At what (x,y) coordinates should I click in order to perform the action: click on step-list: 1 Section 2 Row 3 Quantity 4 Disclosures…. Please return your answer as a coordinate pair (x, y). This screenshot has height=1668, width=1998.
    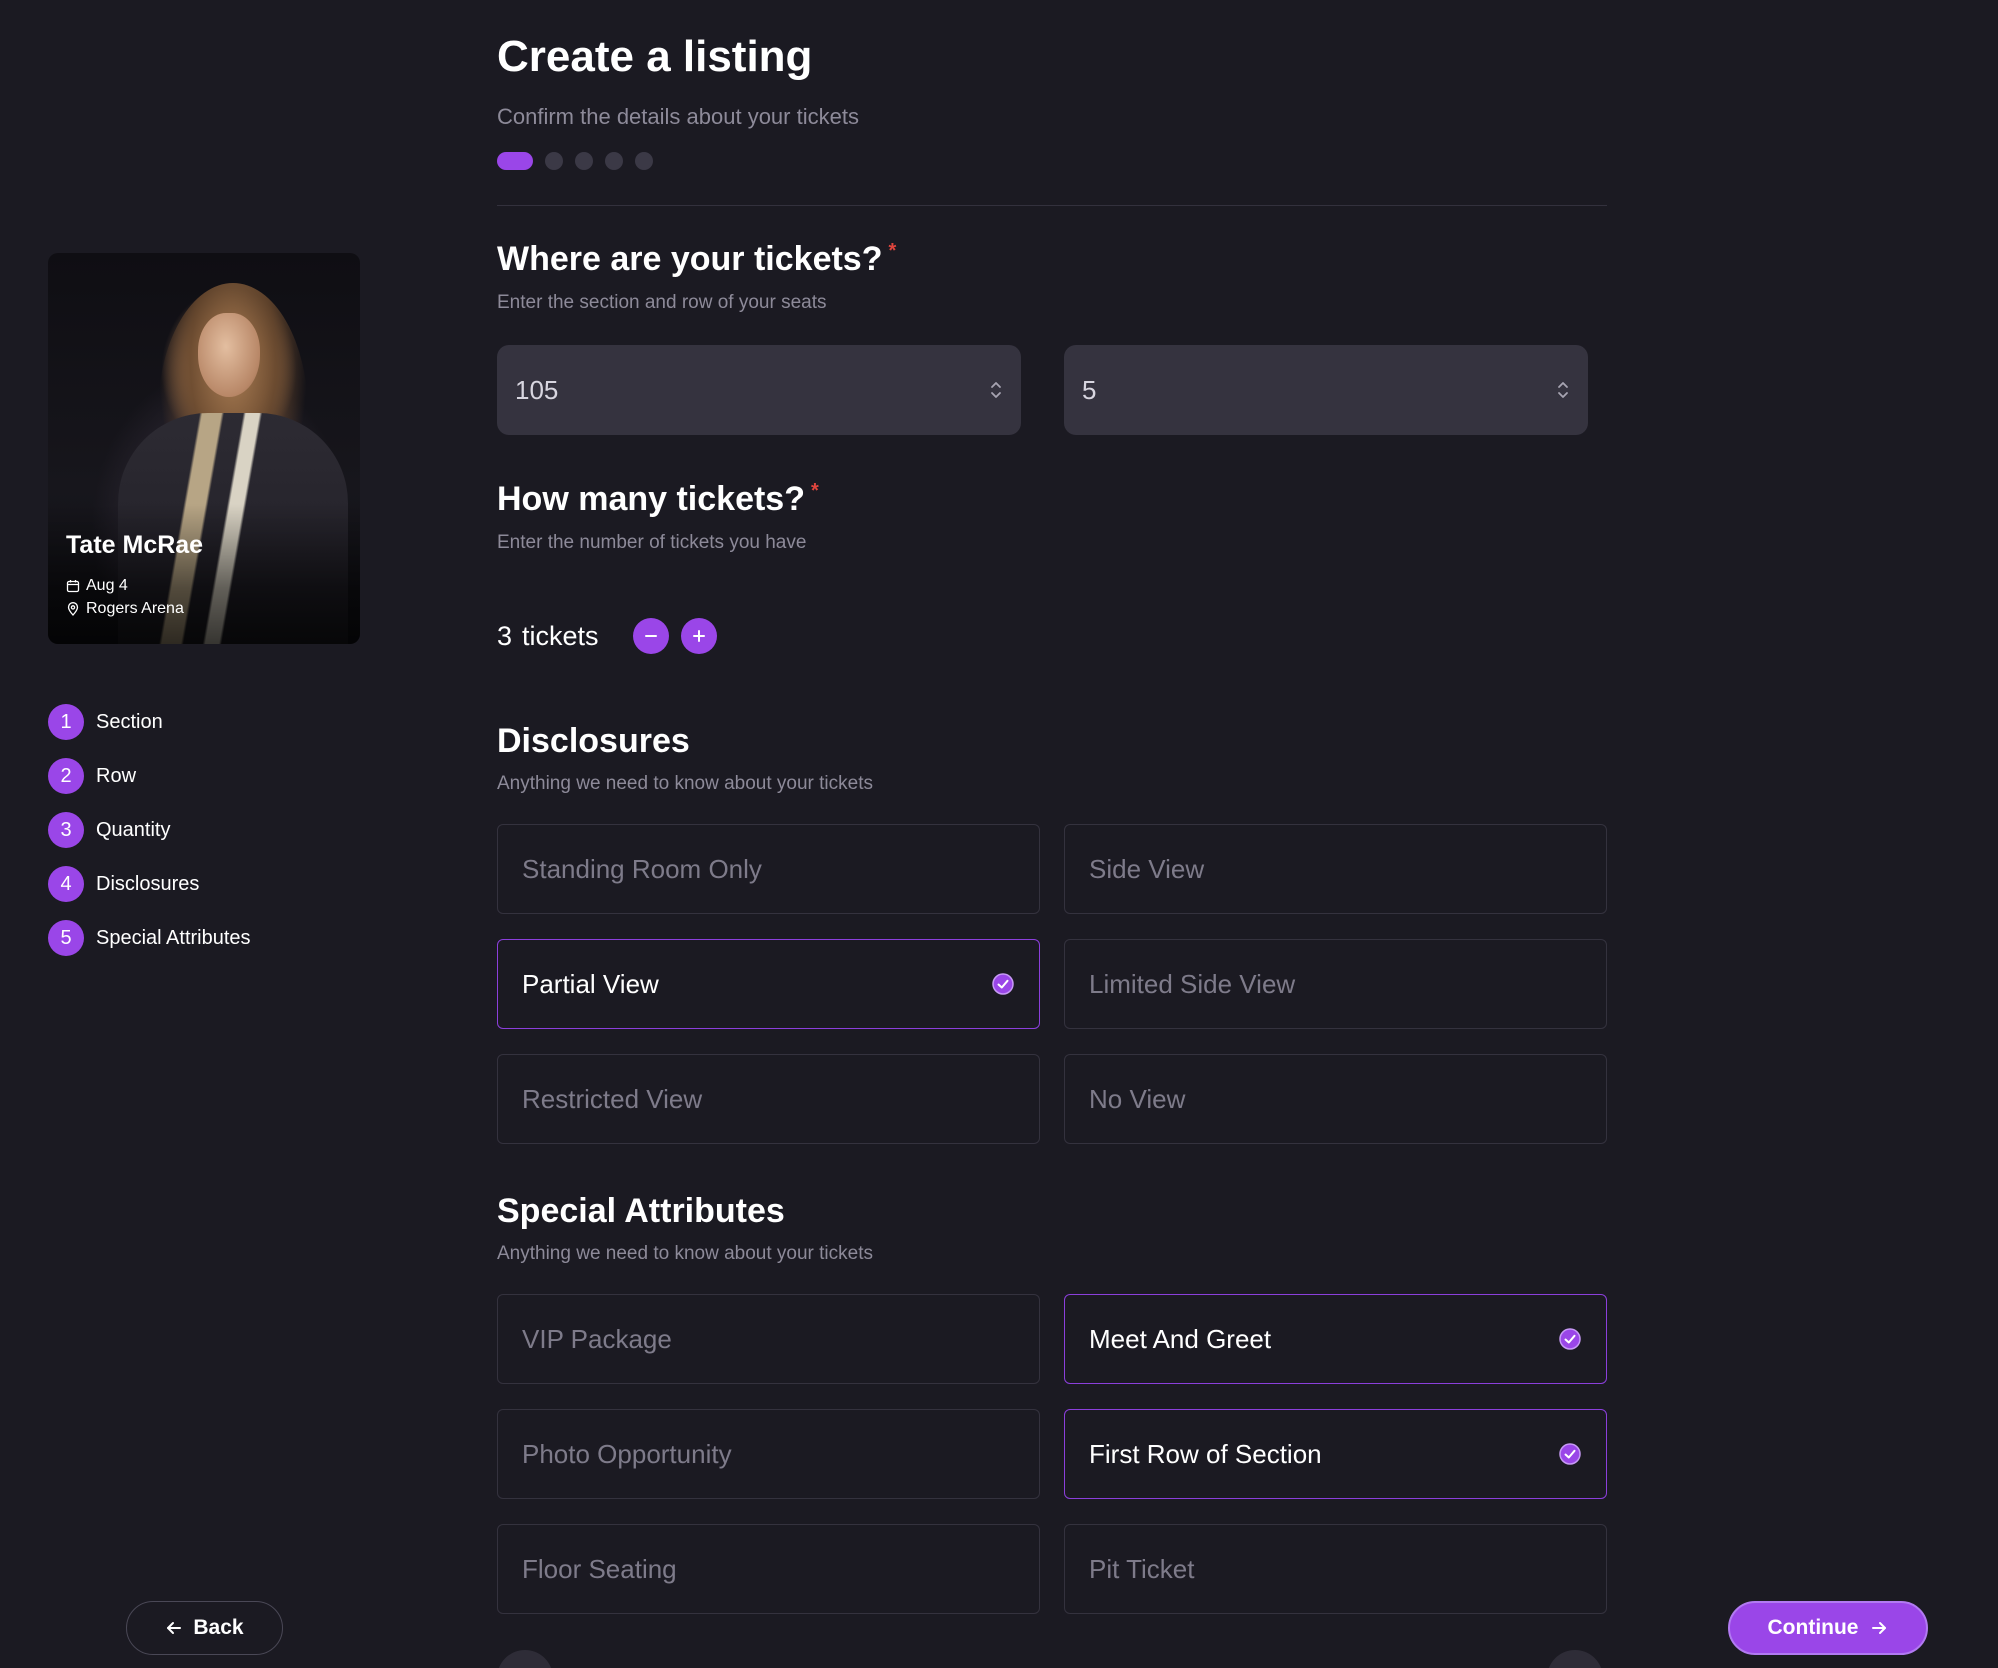
    Looking at the image, I should click on (149, 839).